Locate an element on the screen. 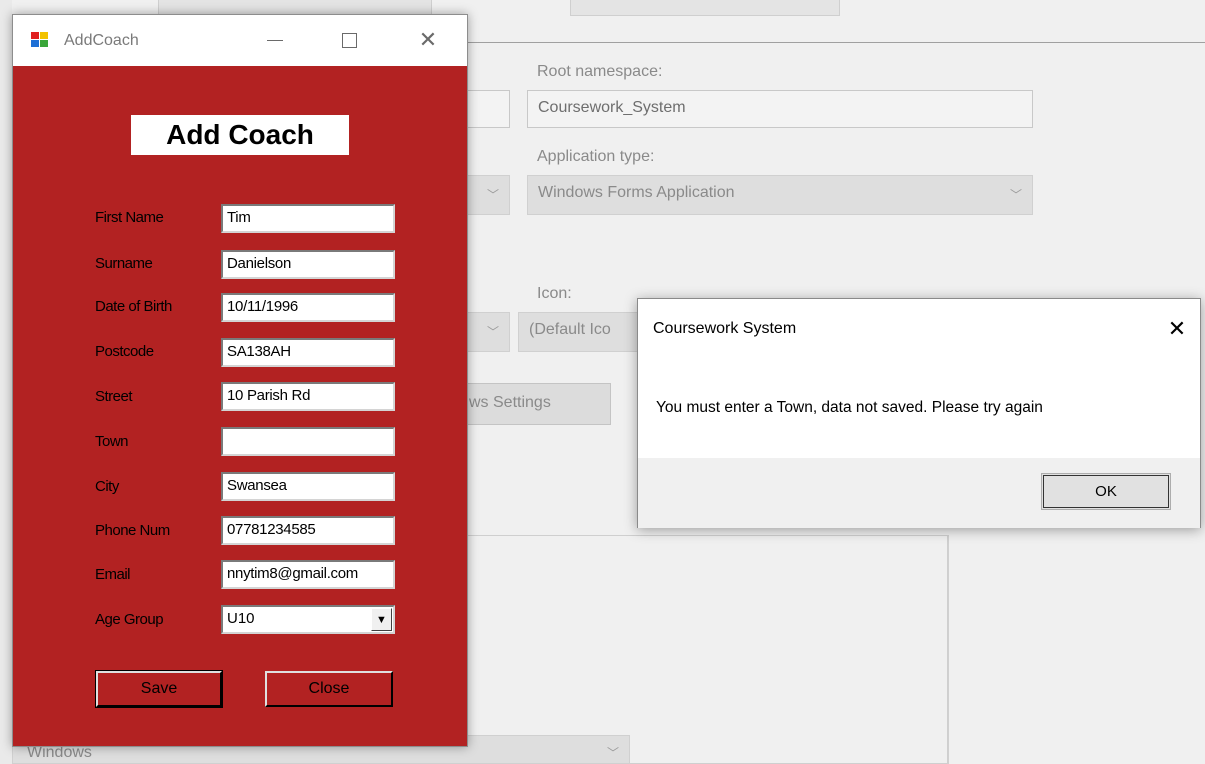 This screenshot has width=1205, height=764. background-panel is located at coordinates (704, 649).